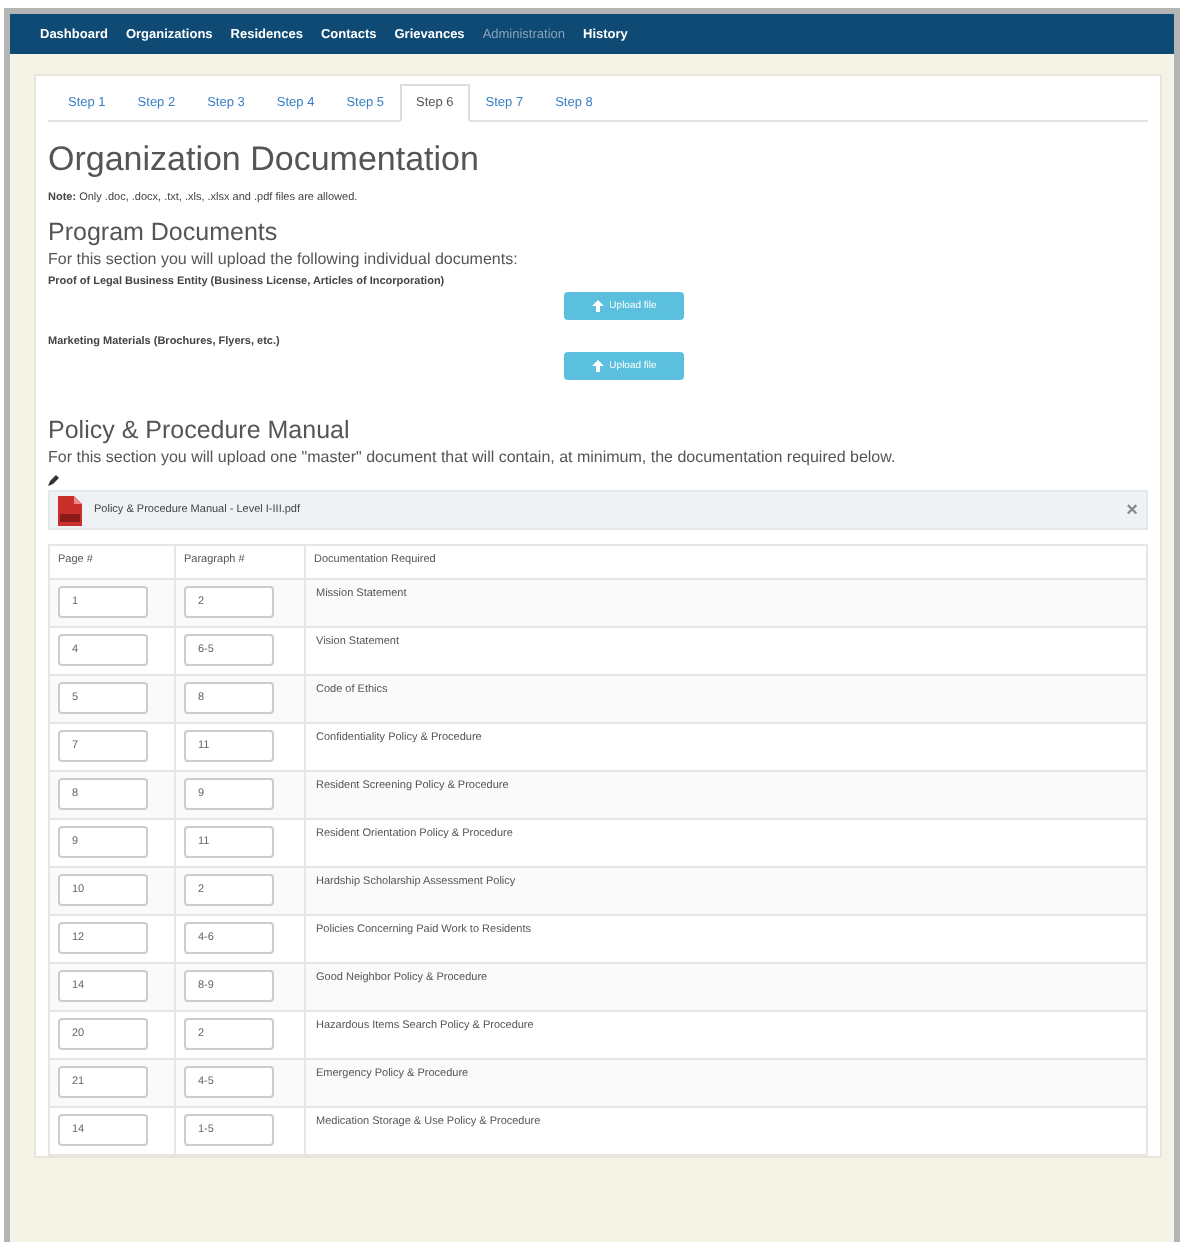  Describe the element at coordinates (70, 510) in the screenshot. I see `pdf-file-icon` at that location.